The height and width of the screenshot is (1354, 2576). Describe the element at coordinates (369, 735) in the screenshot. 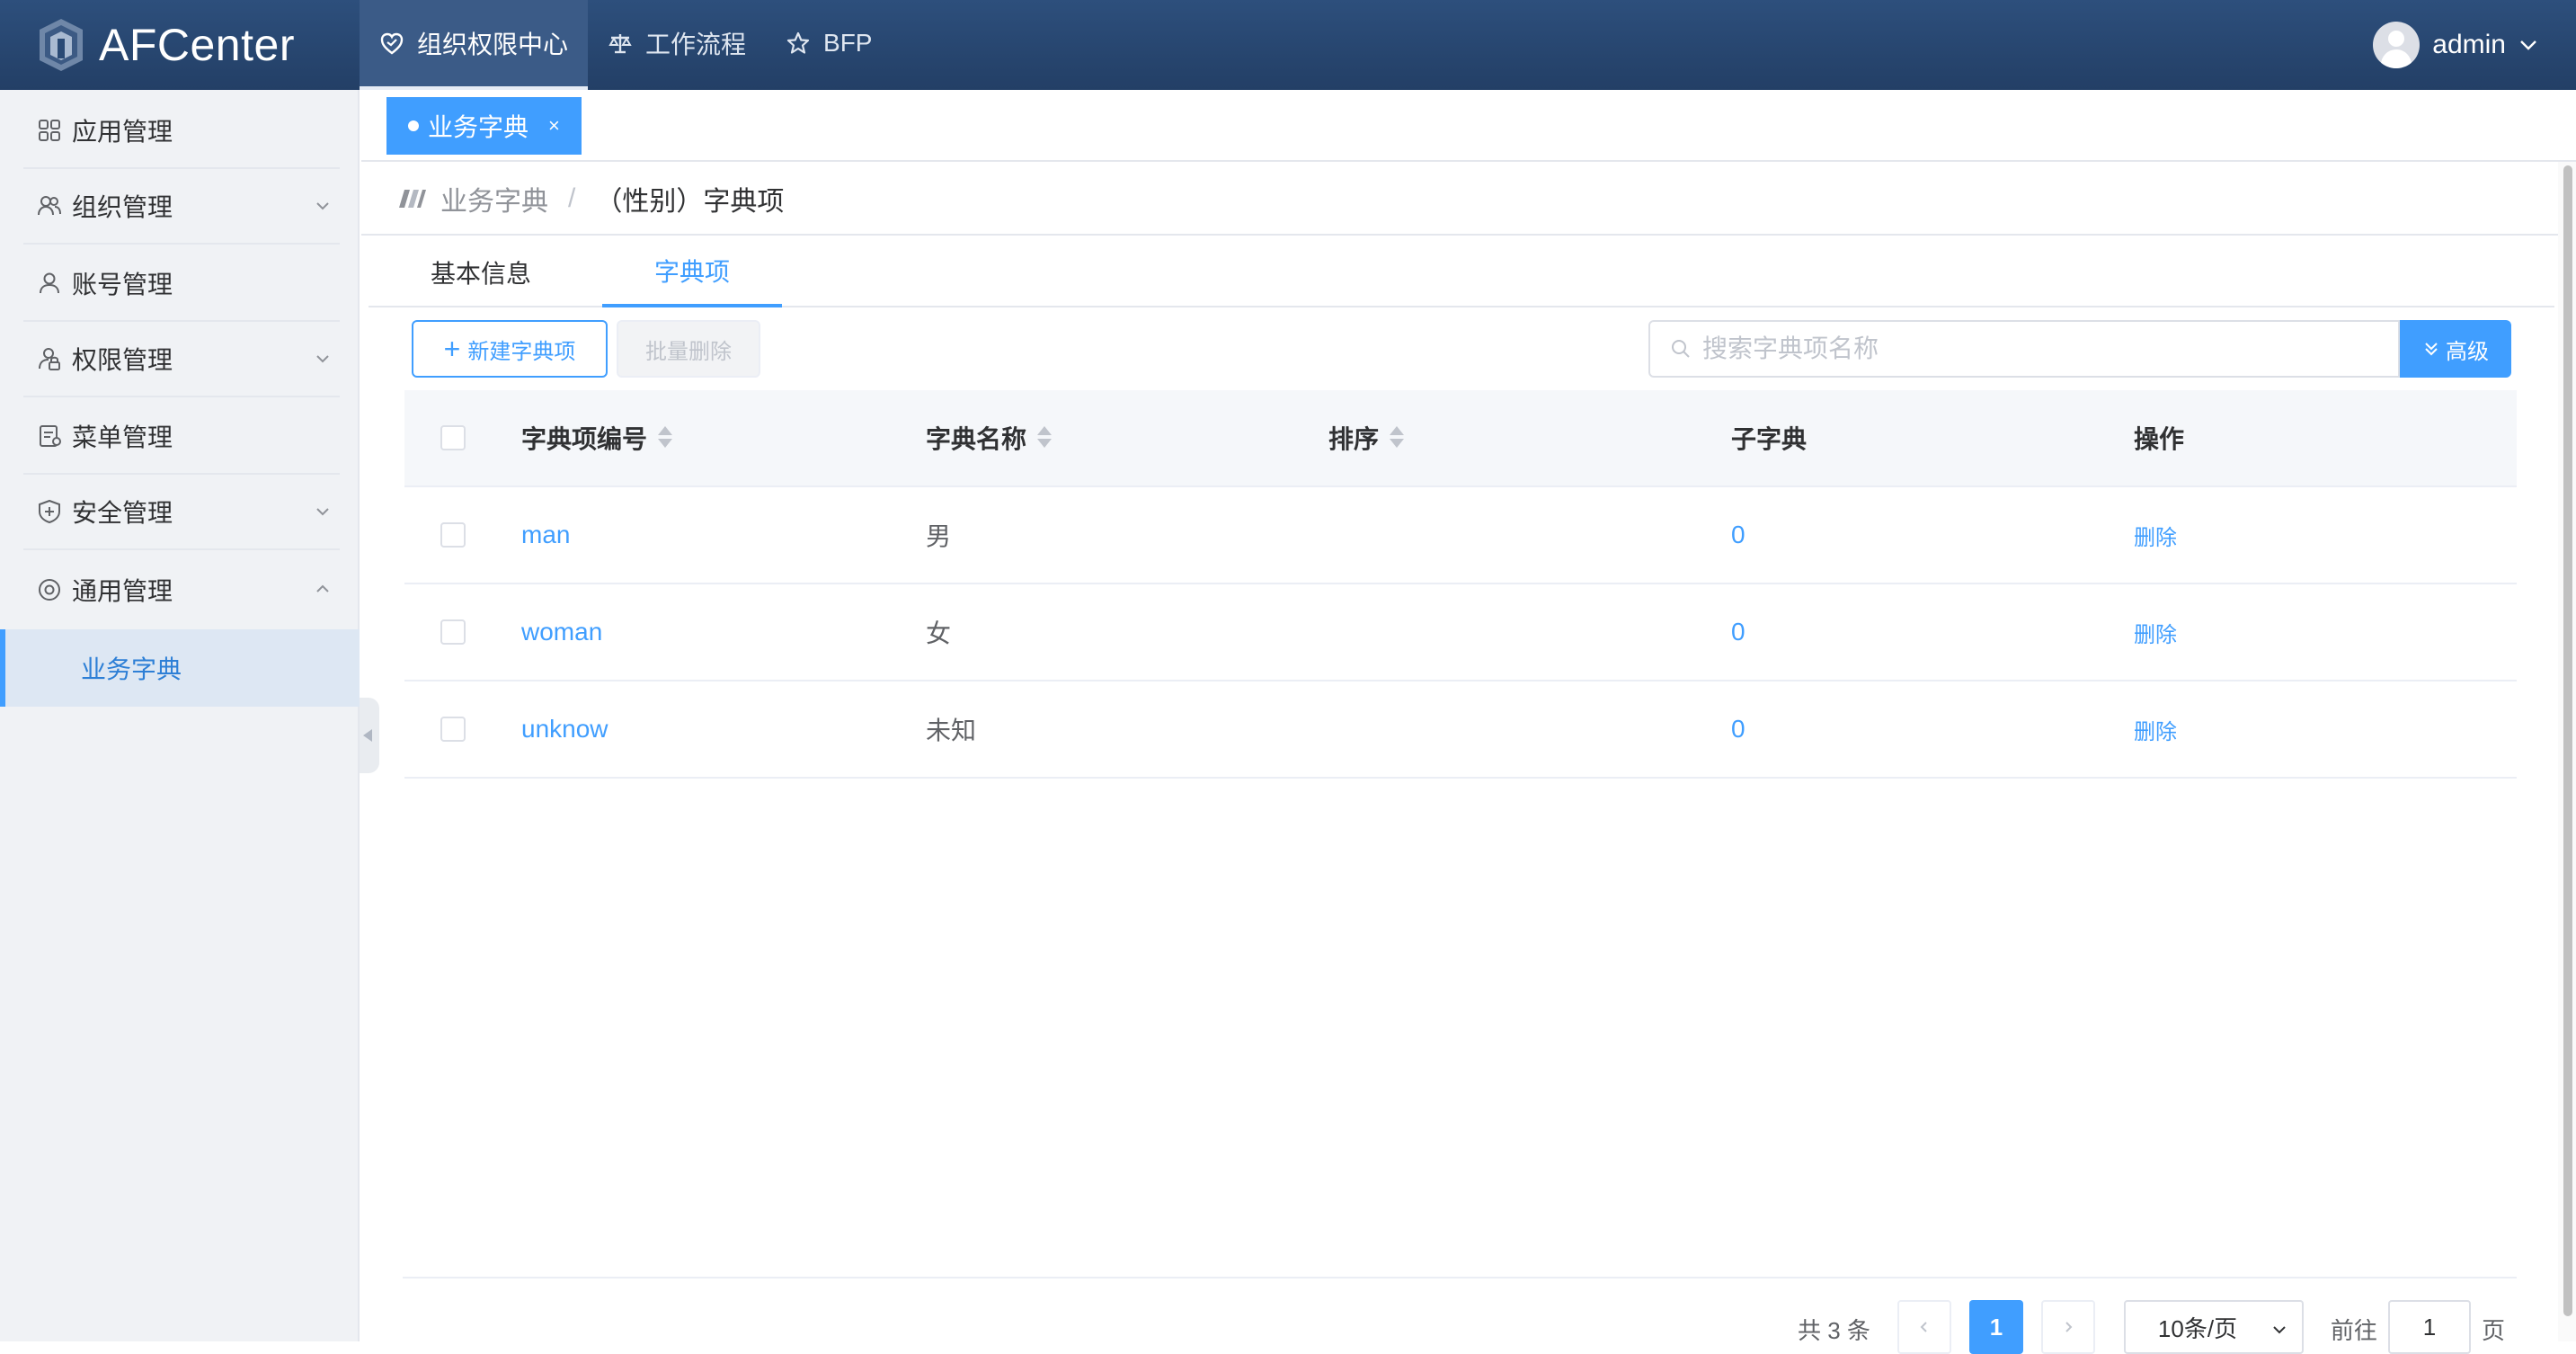

I see `sidebar-collapse-handle` at that location.